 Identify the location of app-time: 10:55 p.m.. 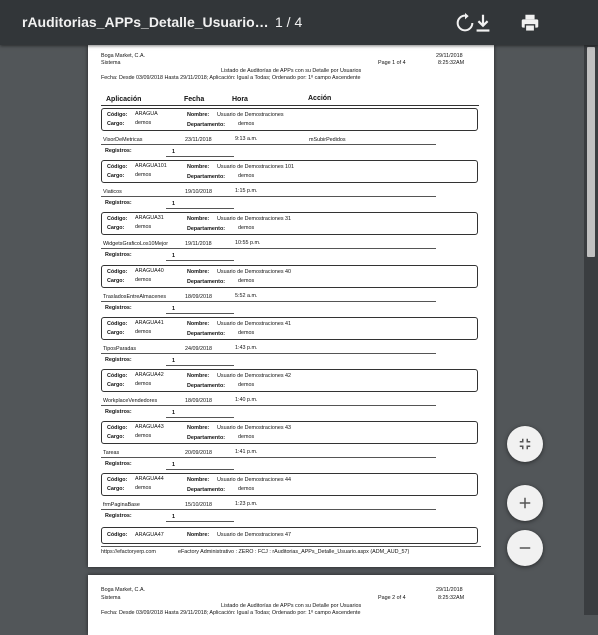
(248, 243).